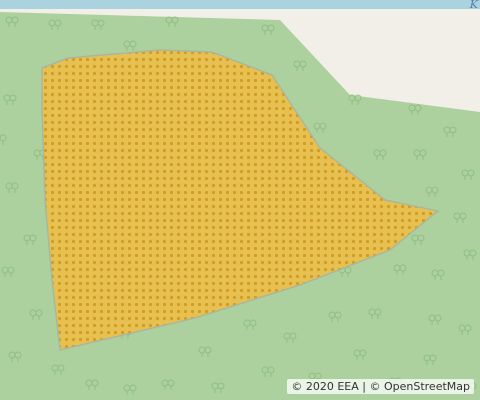 This screenshot has width=480, height=400. Describe the element at coordinates (375, 386) in the screenshot. I see `osm-copyright-symbol: ©` at that location.